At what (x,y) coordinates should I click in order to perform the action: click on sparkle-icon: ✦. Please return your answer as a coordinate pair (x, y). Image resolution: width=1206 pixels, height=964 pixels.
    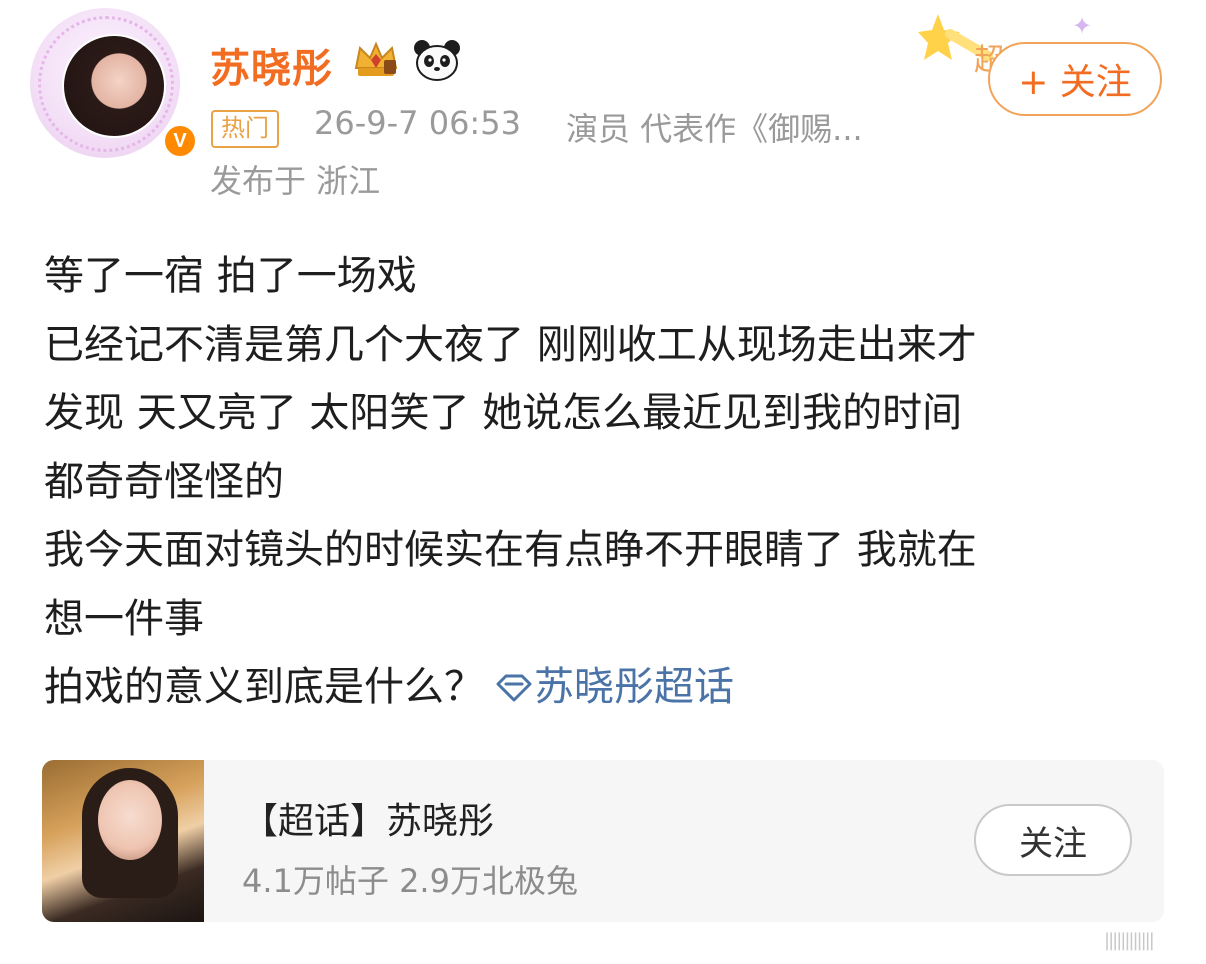
    Looking at the image, I should click on (1082, 26).